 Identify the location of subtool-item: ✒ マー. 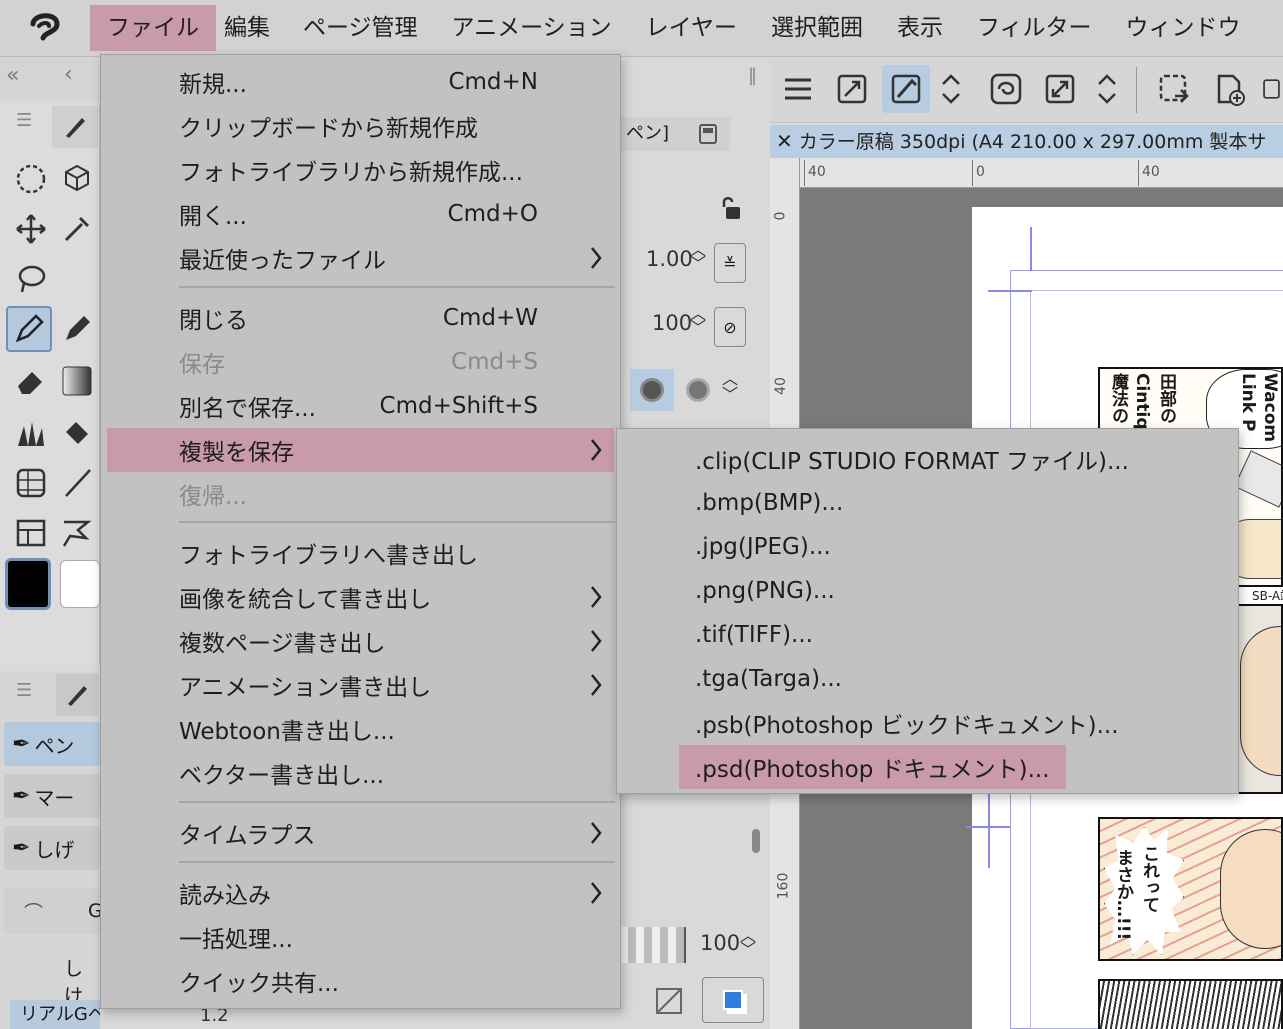
(52, 796).